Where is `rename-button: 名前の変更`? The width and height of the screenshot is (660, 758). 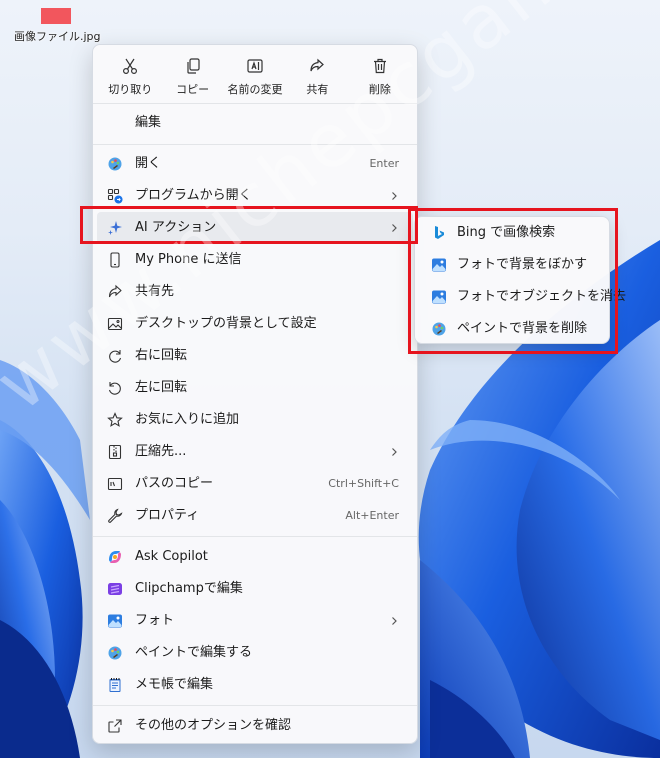 rename-button: 名前の変更 is located at coordinates (255, 77).